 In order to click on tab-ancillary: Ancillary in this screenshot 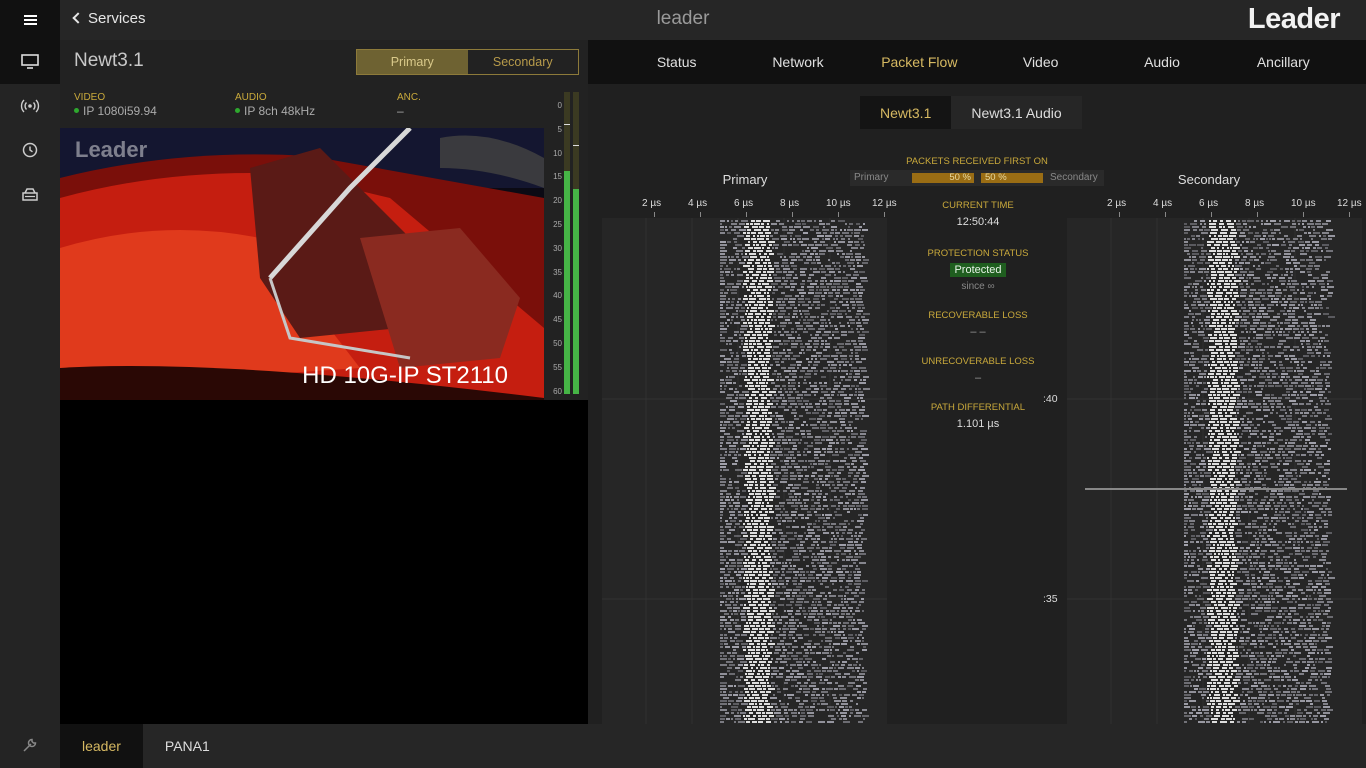, I will do `click(1283, 62)`.